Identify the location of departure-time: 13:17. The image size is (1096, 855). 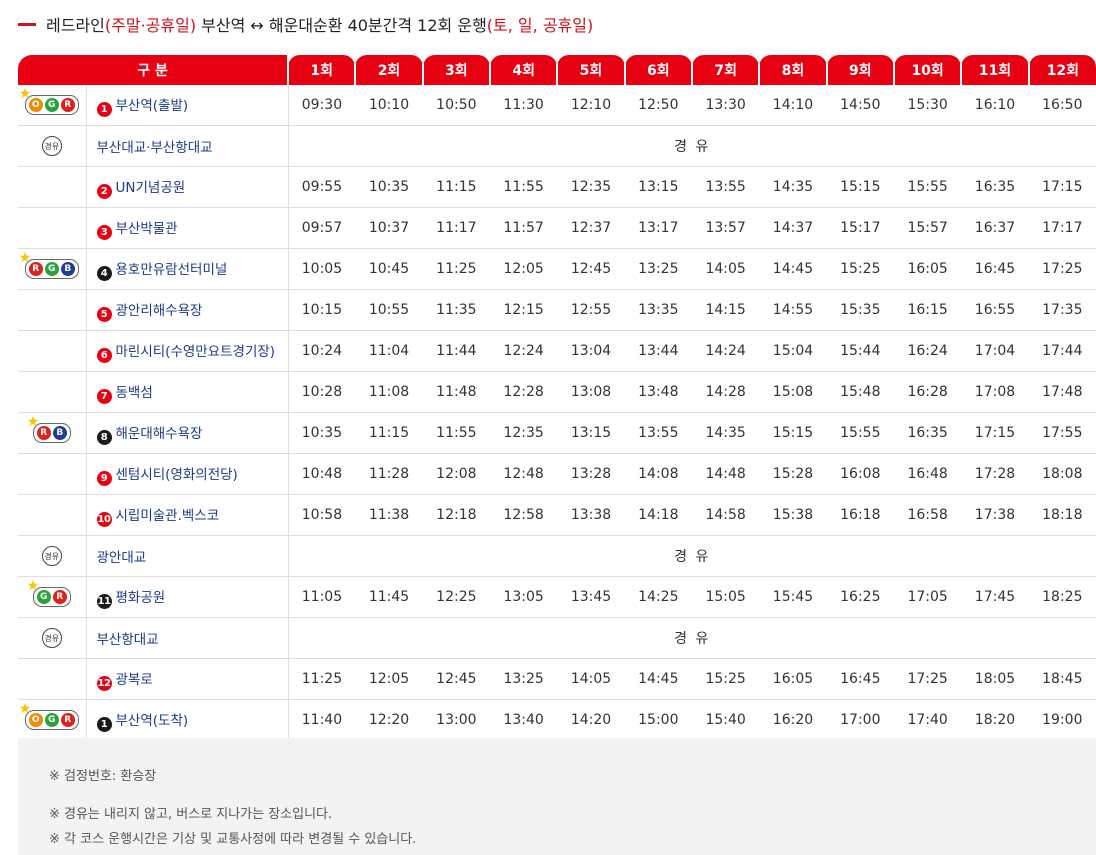
(658, 228).